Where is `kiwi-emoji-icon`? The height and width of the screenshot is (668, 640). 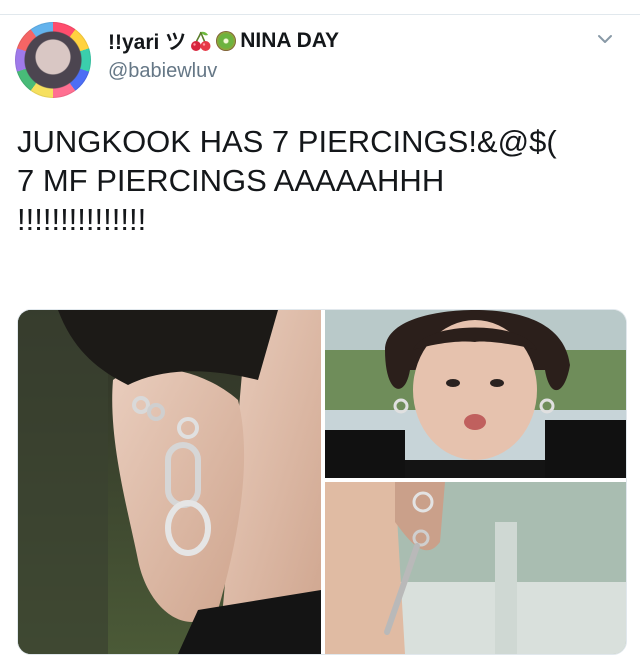 kiwi-emoji-icon is located at coordinates (226, 41).